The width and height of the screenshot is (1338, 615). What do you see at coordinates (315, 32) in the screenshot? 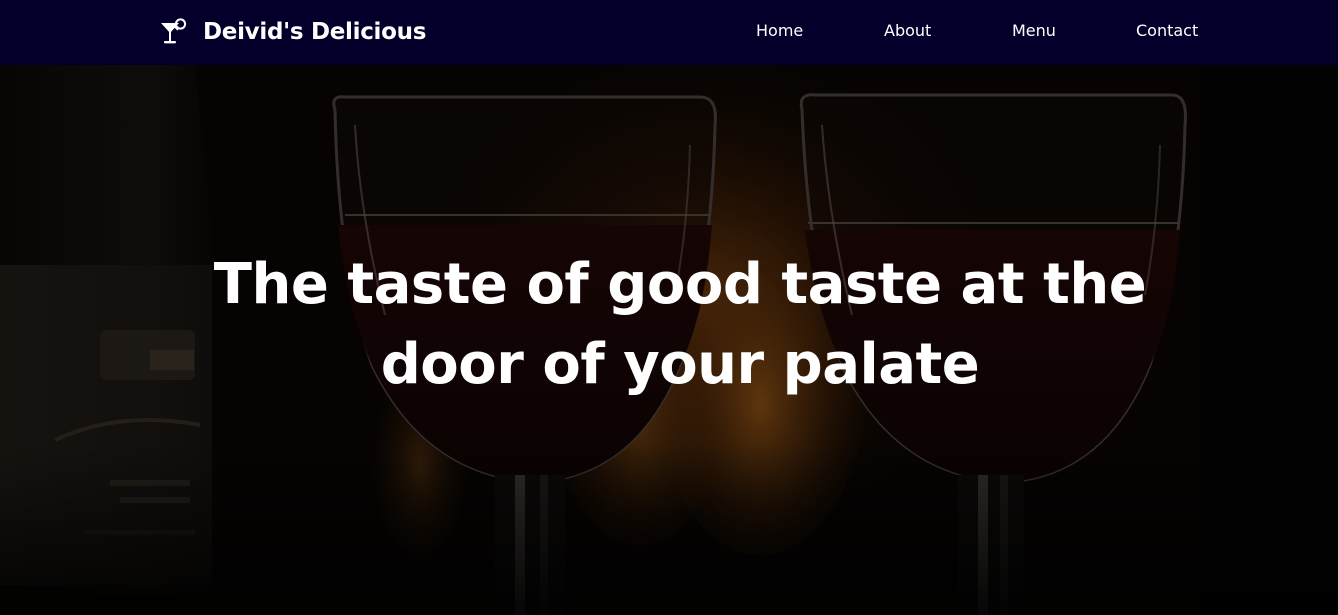
I see `brand-name: Deivid's Delicious` at bounding box center [315, 32].